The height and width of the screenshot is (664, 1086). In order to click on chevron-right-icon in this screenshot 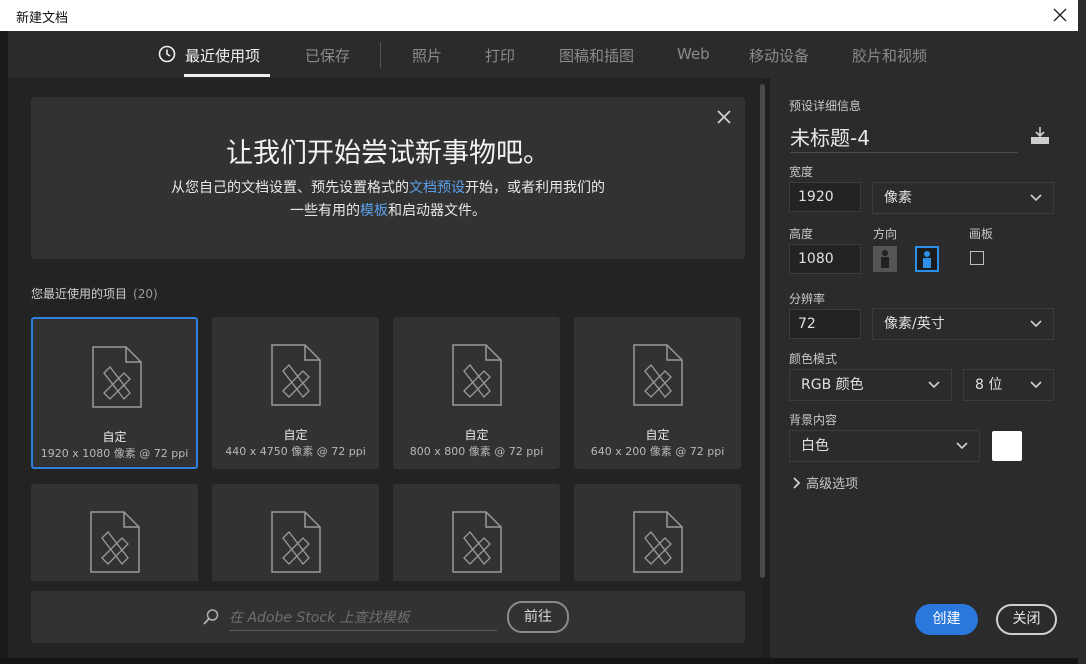, I will do `click(797, 483)`.